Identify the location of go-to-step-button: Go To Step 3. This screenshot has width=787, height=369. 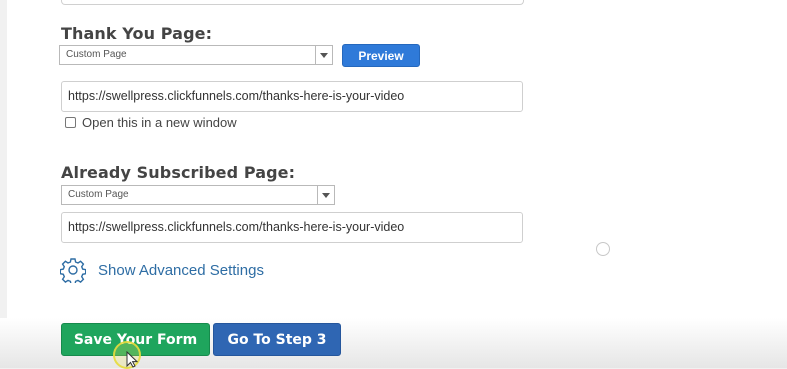
(277, 339).